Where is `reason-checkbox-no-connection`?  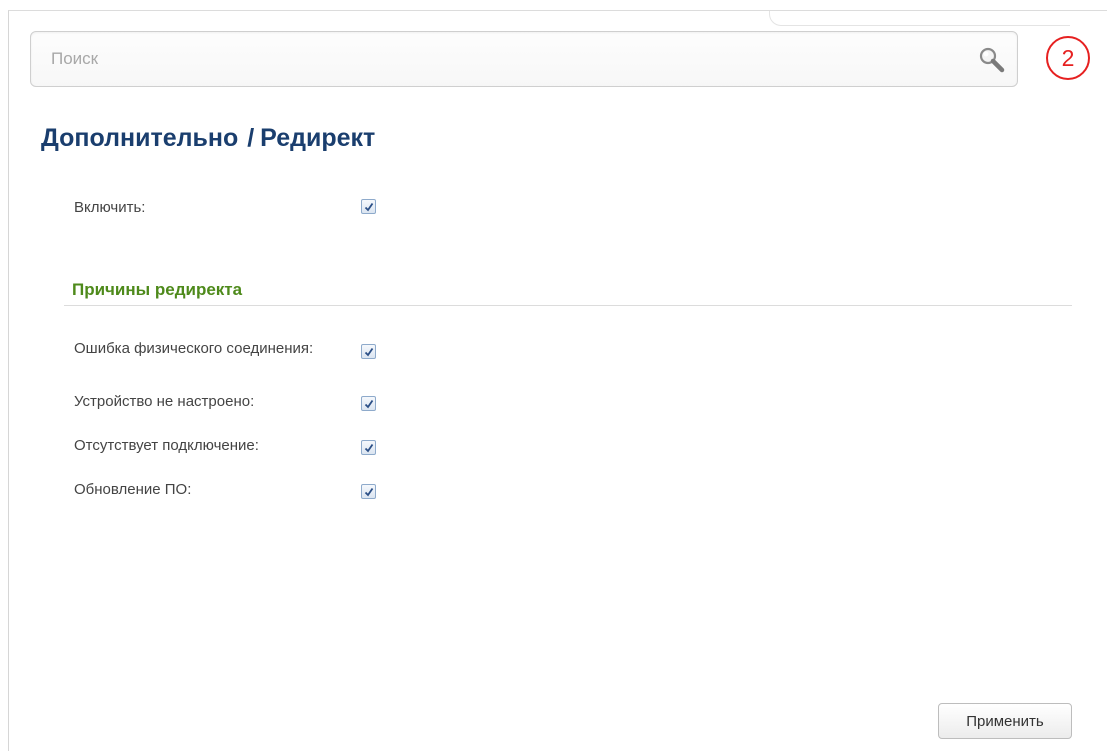 reason-checkbox-no-connection is located at coordinates (368, 447).